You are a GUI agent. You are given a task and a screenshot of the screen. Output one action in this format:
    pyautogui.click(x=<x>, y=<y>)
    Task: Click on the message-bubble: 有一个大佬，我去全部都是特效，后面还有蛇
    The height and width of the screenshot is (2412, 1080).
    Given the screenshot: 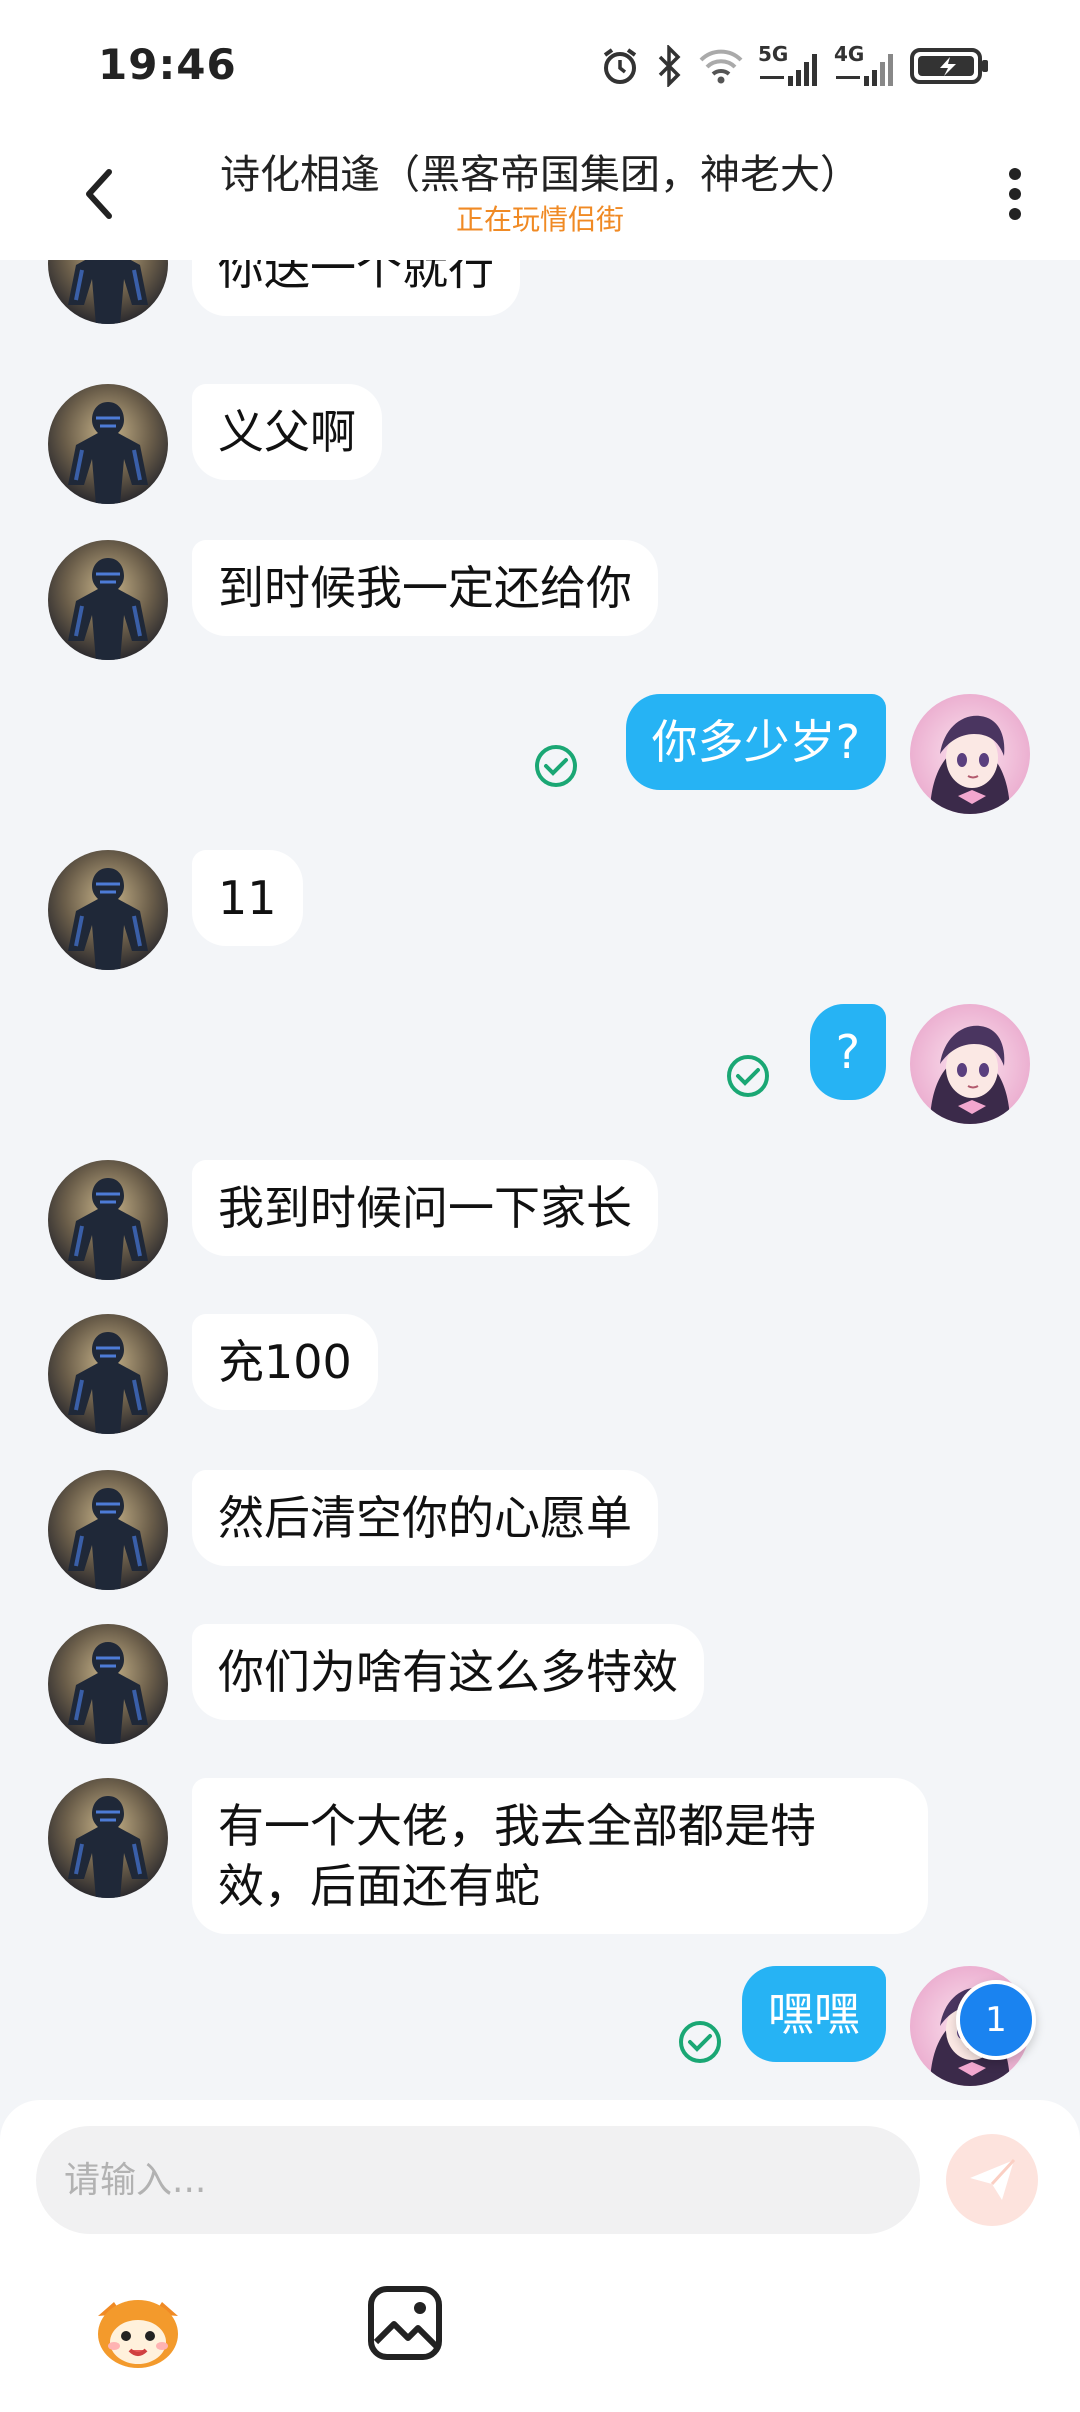 What is the action you would take?
    pyautogui.click(x=560, y=1856)
    